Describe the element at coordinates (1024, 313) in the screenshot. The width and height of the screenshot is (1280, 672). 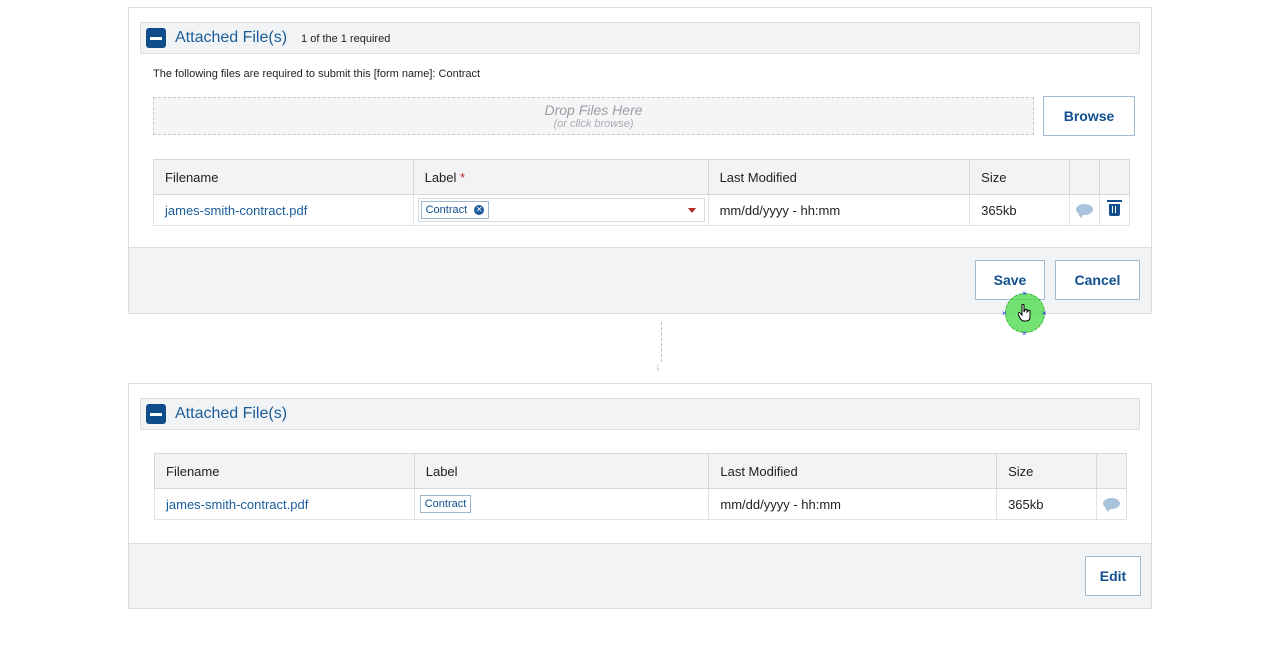
I see `hand-cursor-icon` at that location.